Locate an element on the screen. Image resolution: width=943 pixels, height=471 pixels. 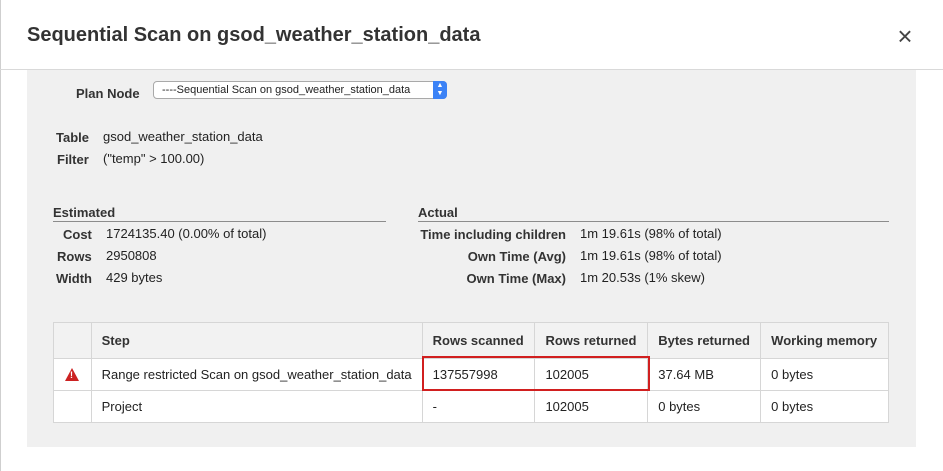
time-children-label: Time including children is located at coordinates (493, 234).